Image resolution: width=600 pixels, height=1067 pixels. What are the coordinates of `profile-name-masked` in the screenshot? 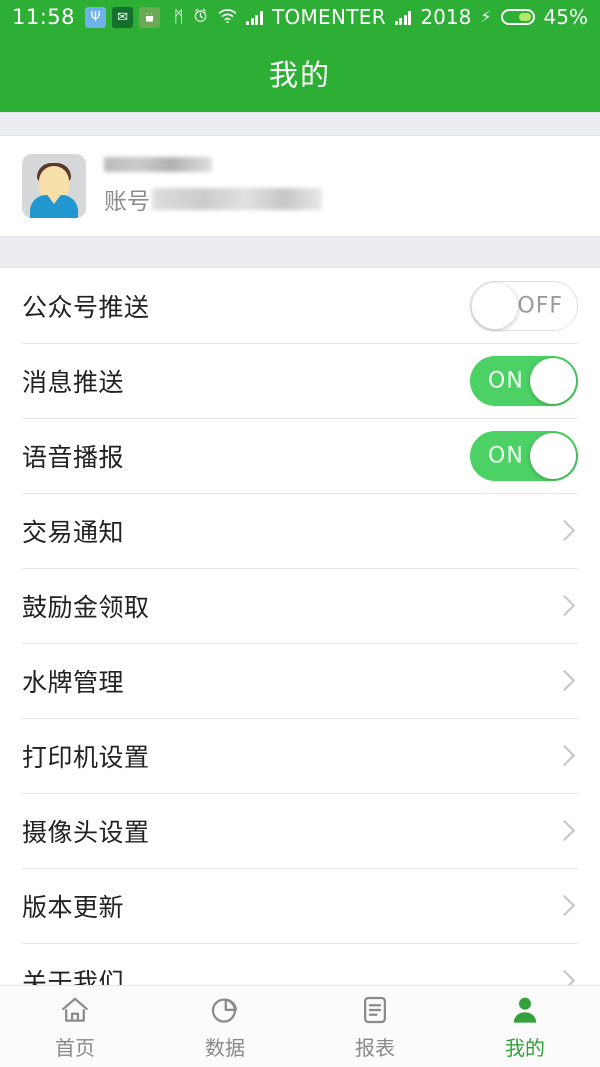 It's located at (158, 164).